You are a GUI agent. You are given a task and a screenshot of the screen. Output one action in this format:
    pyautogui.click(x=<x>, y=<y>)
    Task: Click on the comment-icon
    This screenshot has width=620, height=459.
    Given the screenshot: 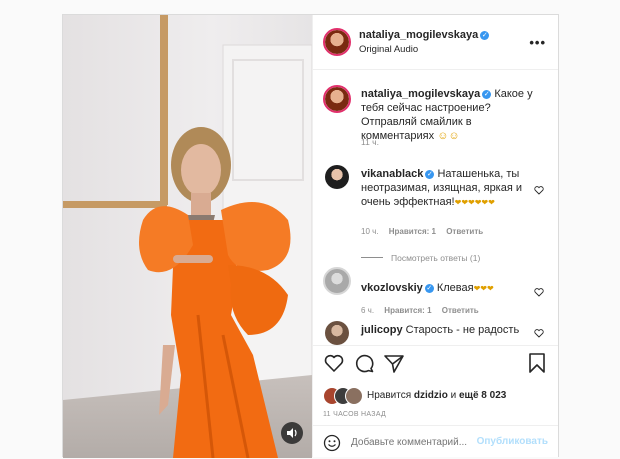 What is the action you would take?
    pyautogui.click(x=364, y=363)
    